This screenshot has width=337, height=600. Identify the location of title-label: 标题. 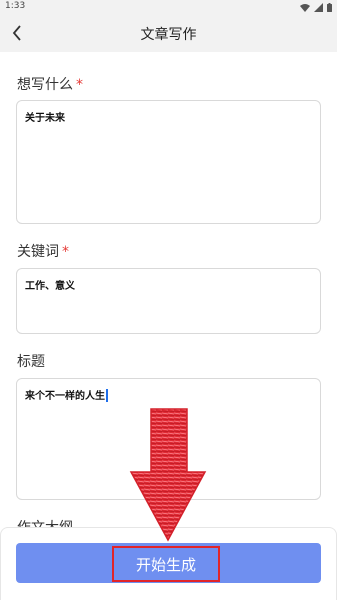
(31, 361).